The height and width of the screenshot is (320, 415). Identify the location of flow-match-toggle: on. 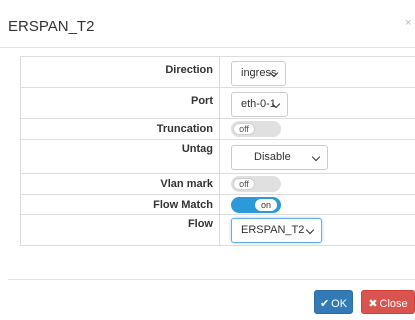
(256, 205).